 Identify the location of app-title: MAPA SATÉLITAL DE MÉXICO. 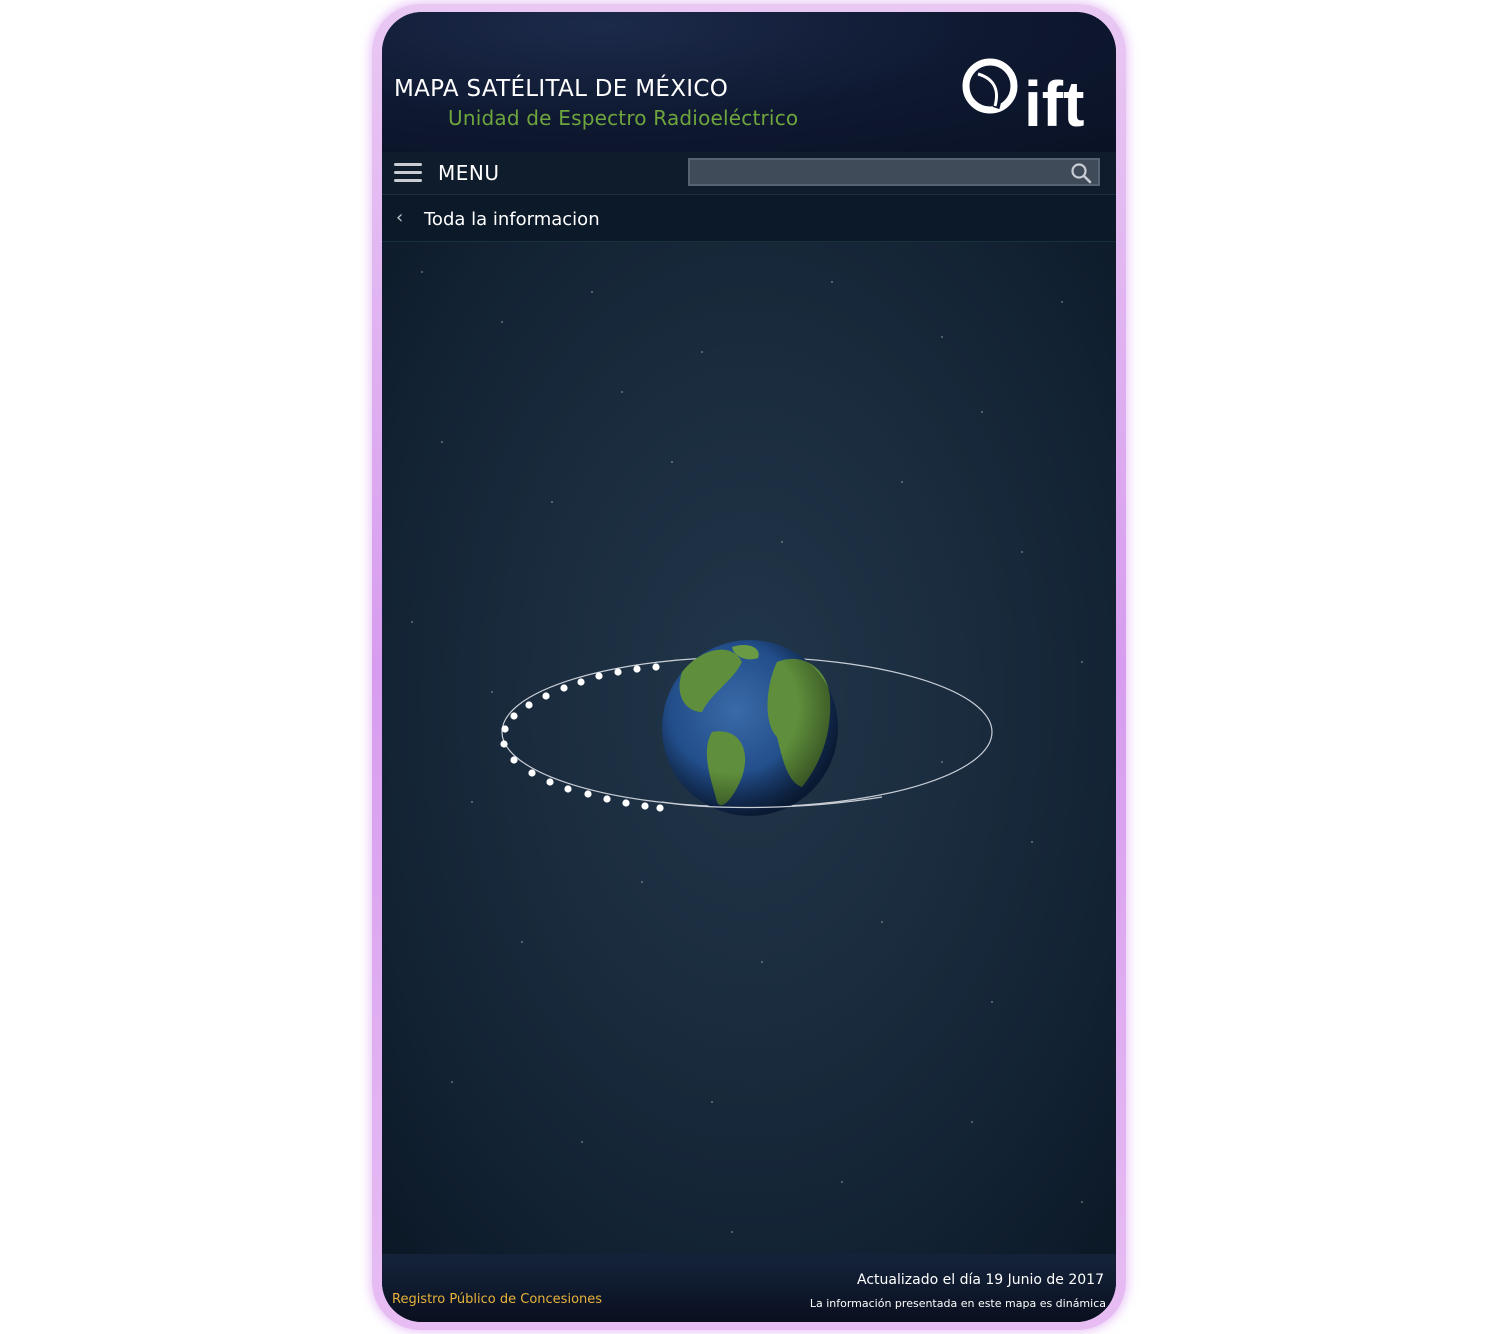
(561, 89).